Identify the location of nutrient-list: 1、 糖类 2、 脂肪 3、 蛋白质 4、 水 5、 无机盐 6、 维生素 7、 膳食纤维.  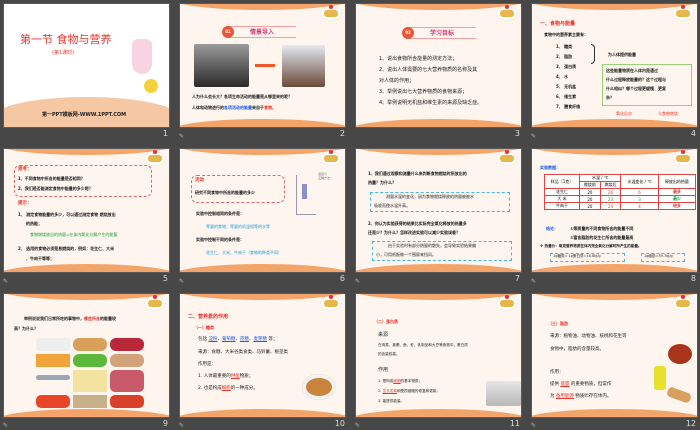
(568, 77).